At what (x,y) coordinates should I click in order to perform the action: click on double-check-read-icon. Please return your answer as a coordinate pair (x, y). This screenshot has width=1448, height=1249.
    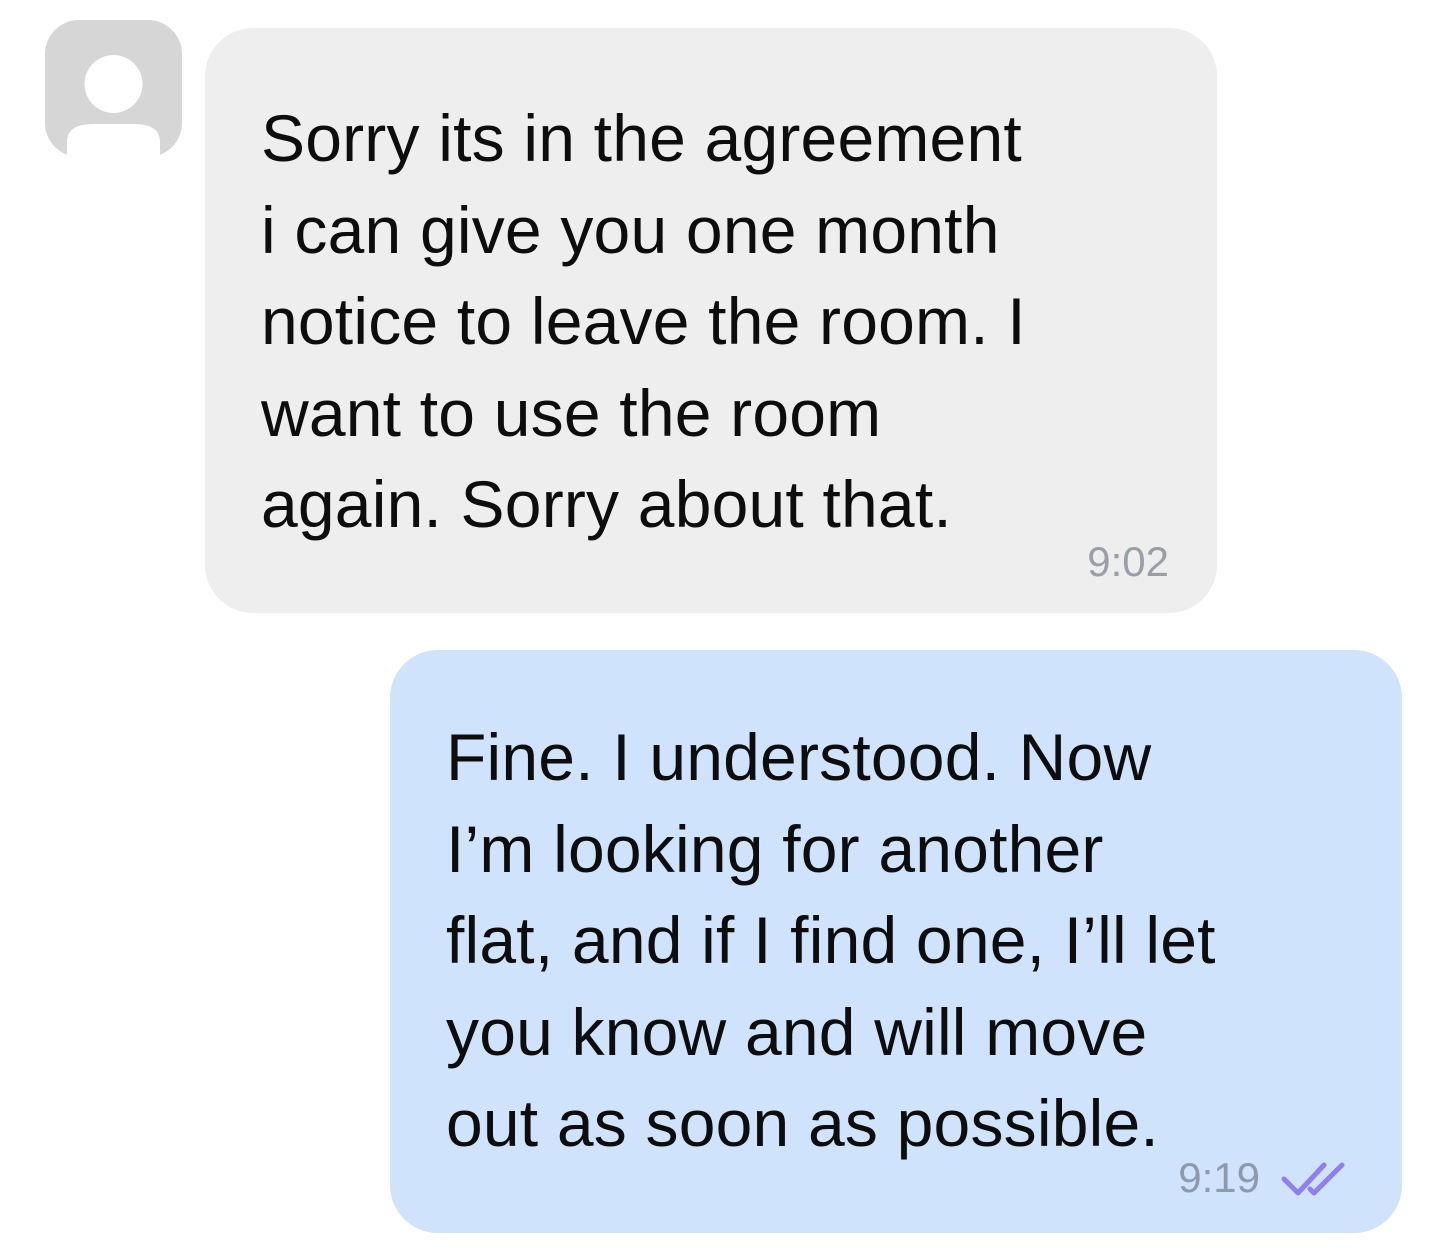
    Looking at the image, I should click on (1313, 1179).